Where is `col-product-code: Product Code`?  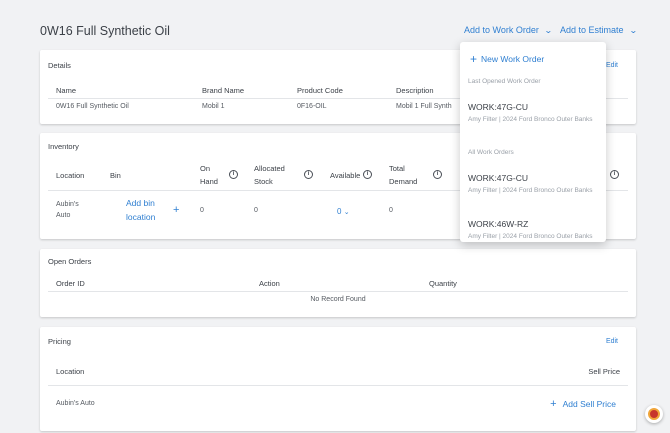 col-product-code: Product Code is located at coordinates (320, 90).